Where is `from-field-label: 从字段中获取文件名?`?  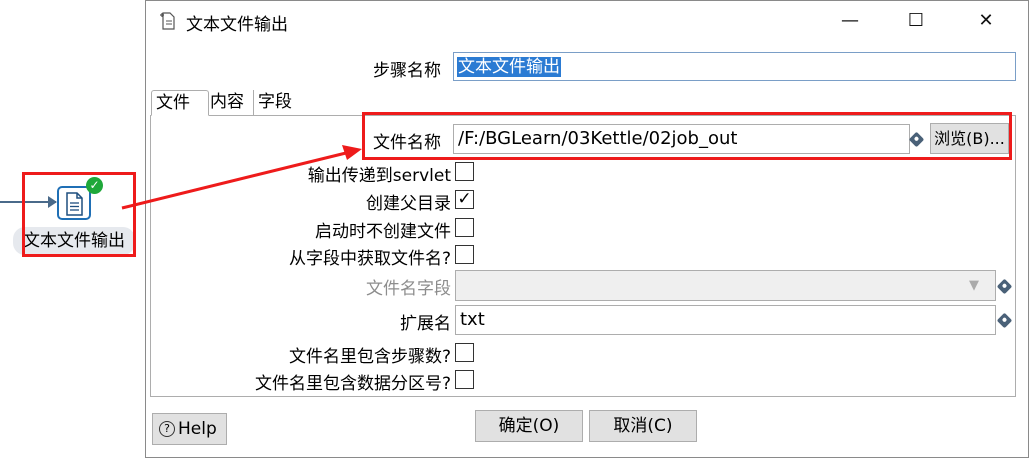
from-field-label: 从字段中获取文件名? is located at coordinates (369, 259).